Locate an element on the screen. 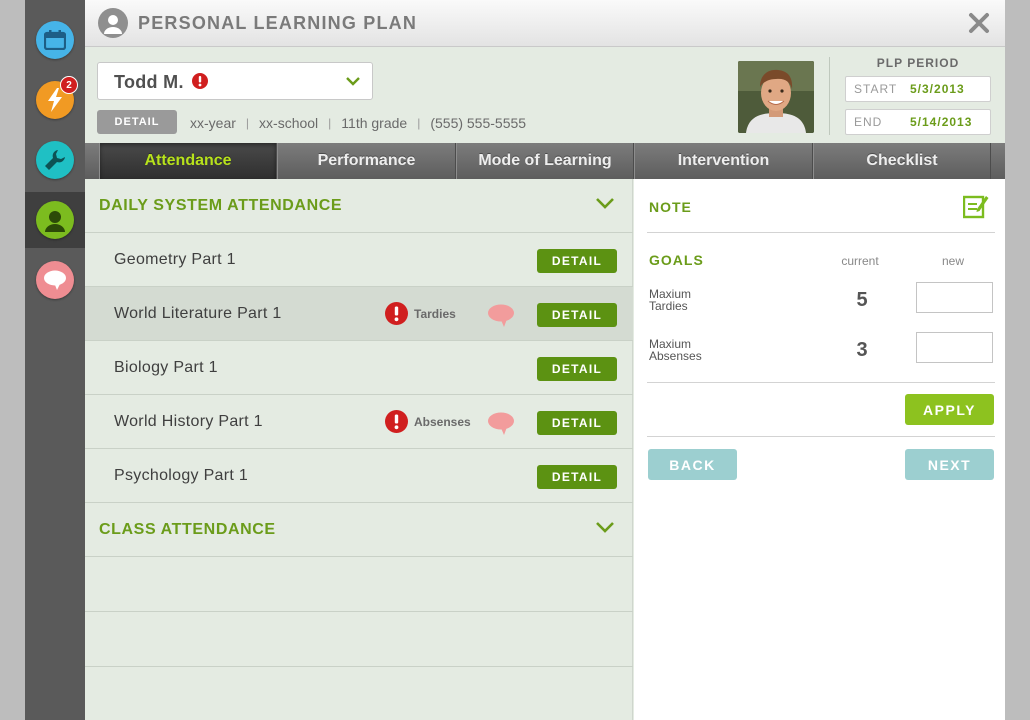 This screenshot has width=1030, height=720. course-row: World History Part 1 Absenses DETAIL is located at coordinates (359, 422).